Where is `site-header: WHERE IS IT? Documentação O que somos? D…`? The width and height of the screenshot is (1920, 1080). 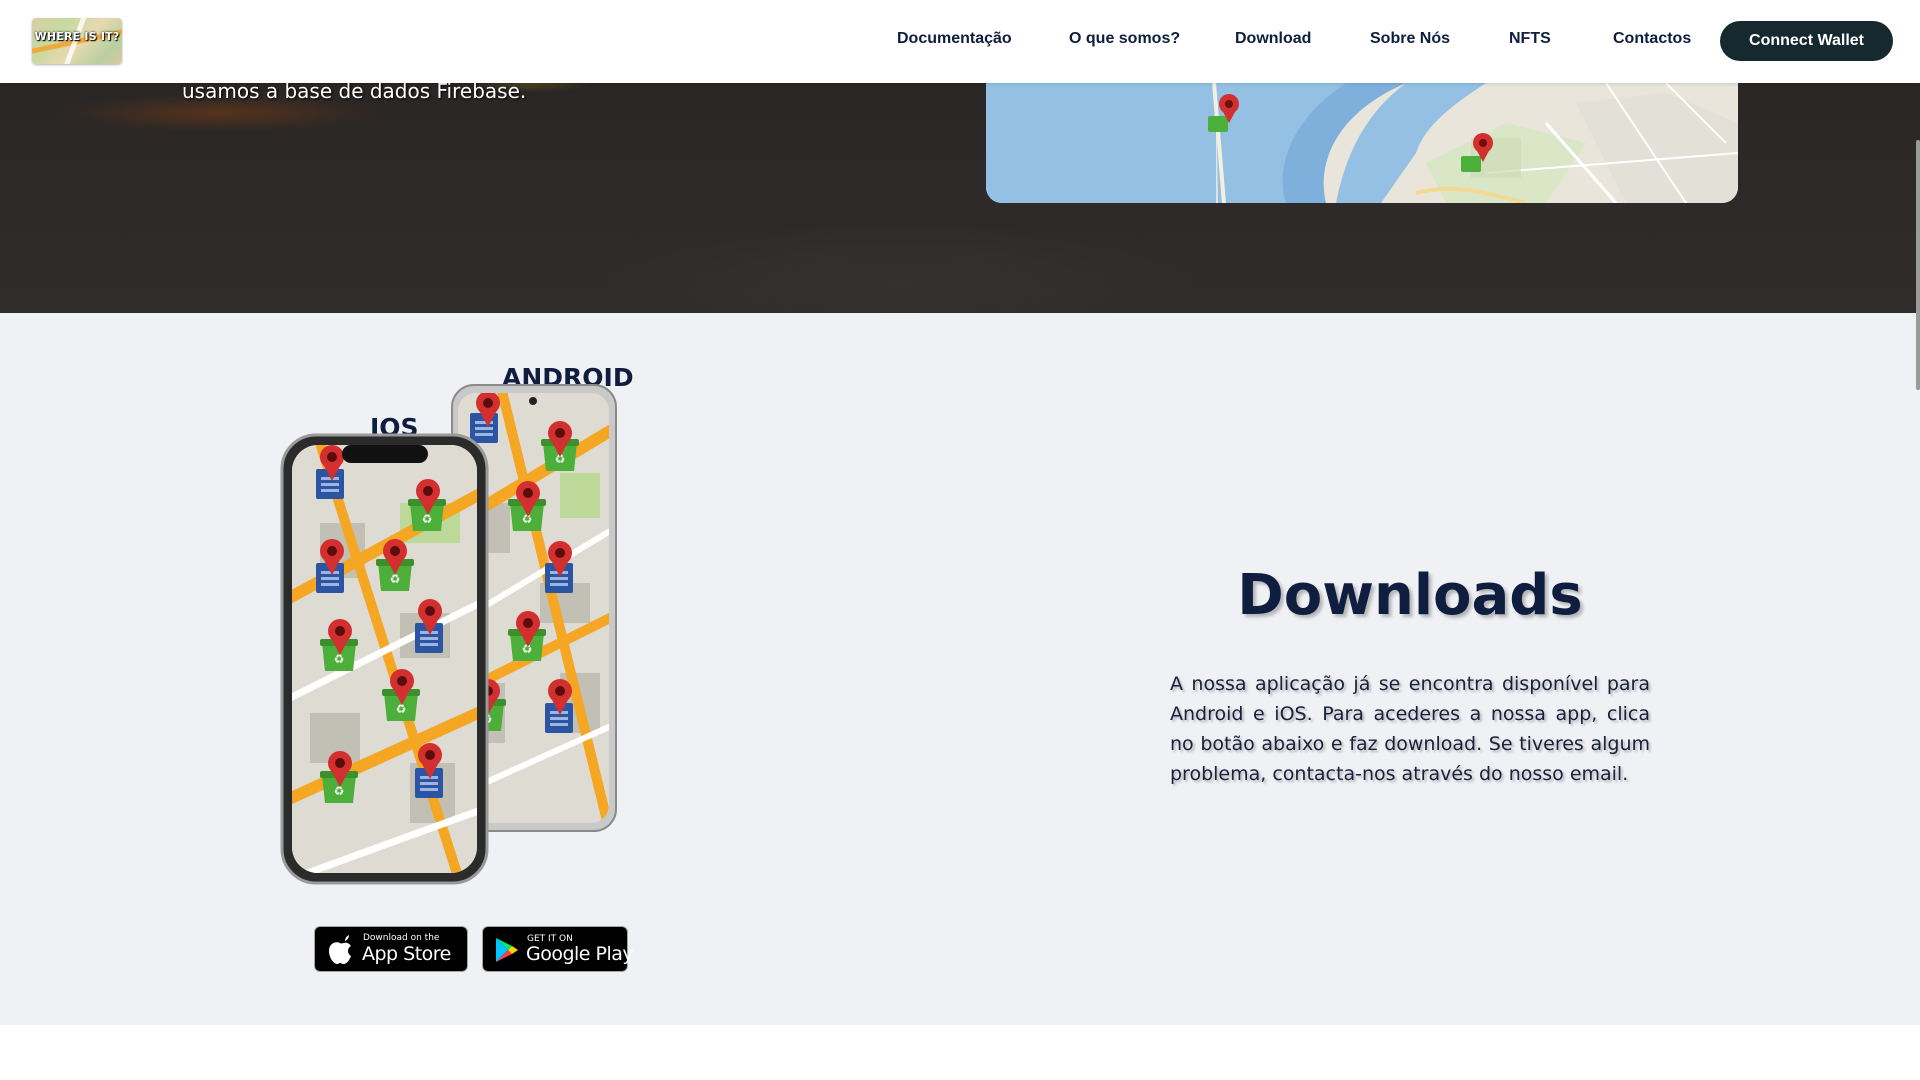 site-header: WHERE IS IT? Documentação O que somos? D… is located at coordinates (960, 41).